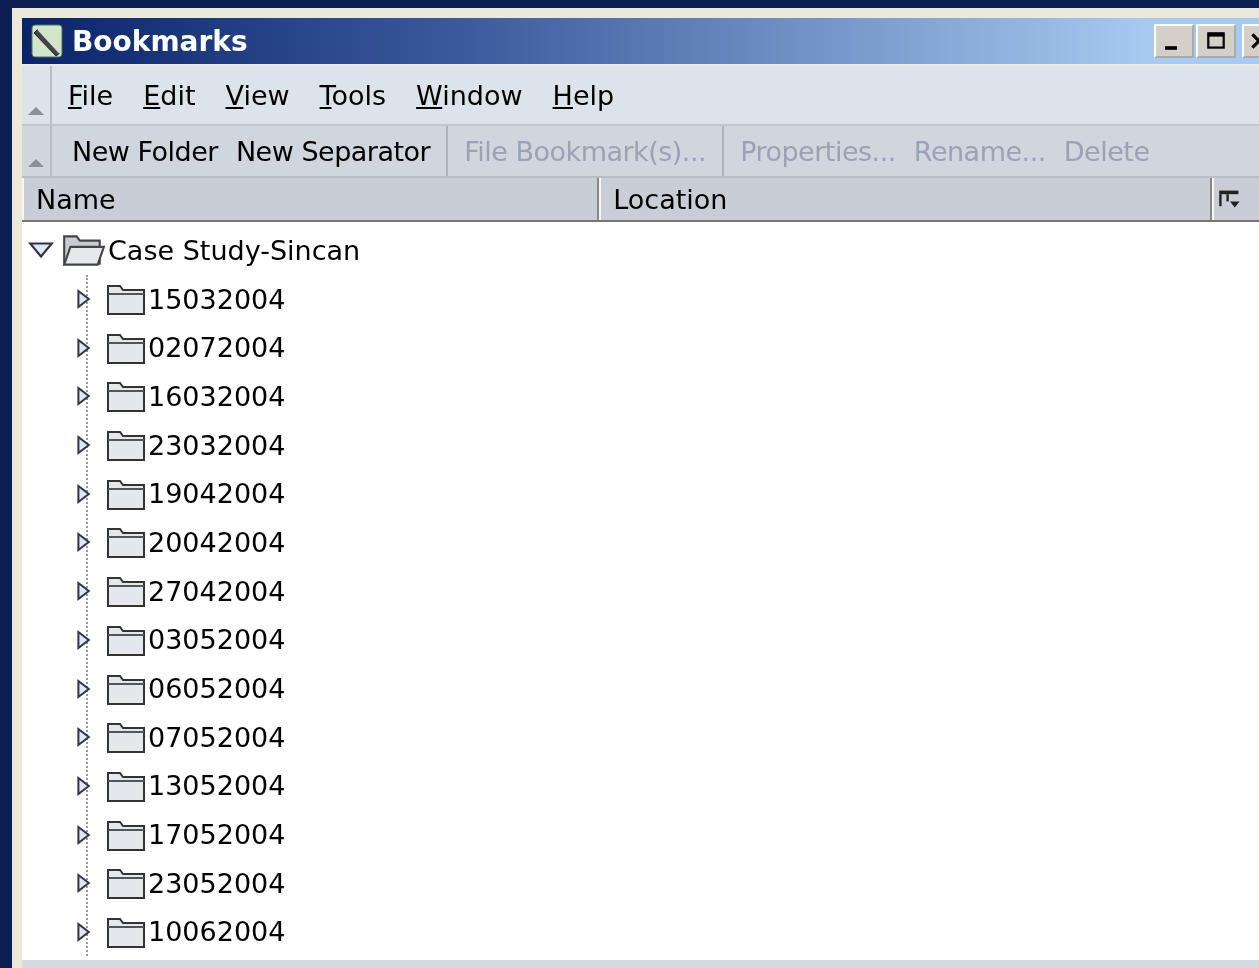 Image resolution: width=1259 pixels, height=968 pixels. Describe the element at coordinates (311, 199) in the screenshot. I see `column-header: Name` at that location.